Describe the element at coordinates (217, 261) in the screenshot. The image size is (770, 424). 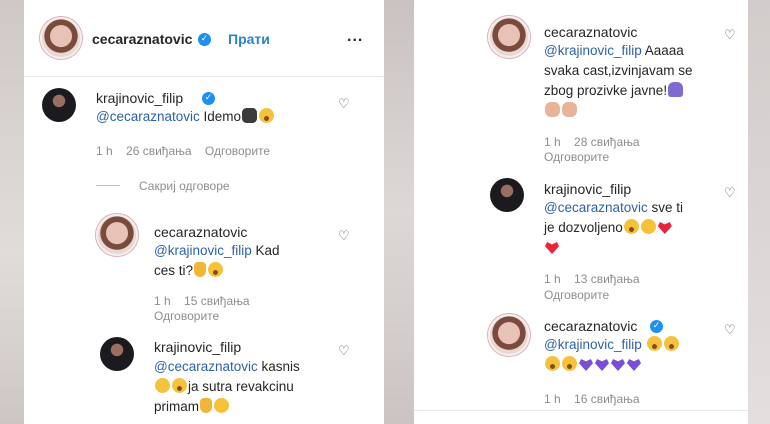
I see `reply-text: @krajinovic_filip Kad ces ti?` at that location.